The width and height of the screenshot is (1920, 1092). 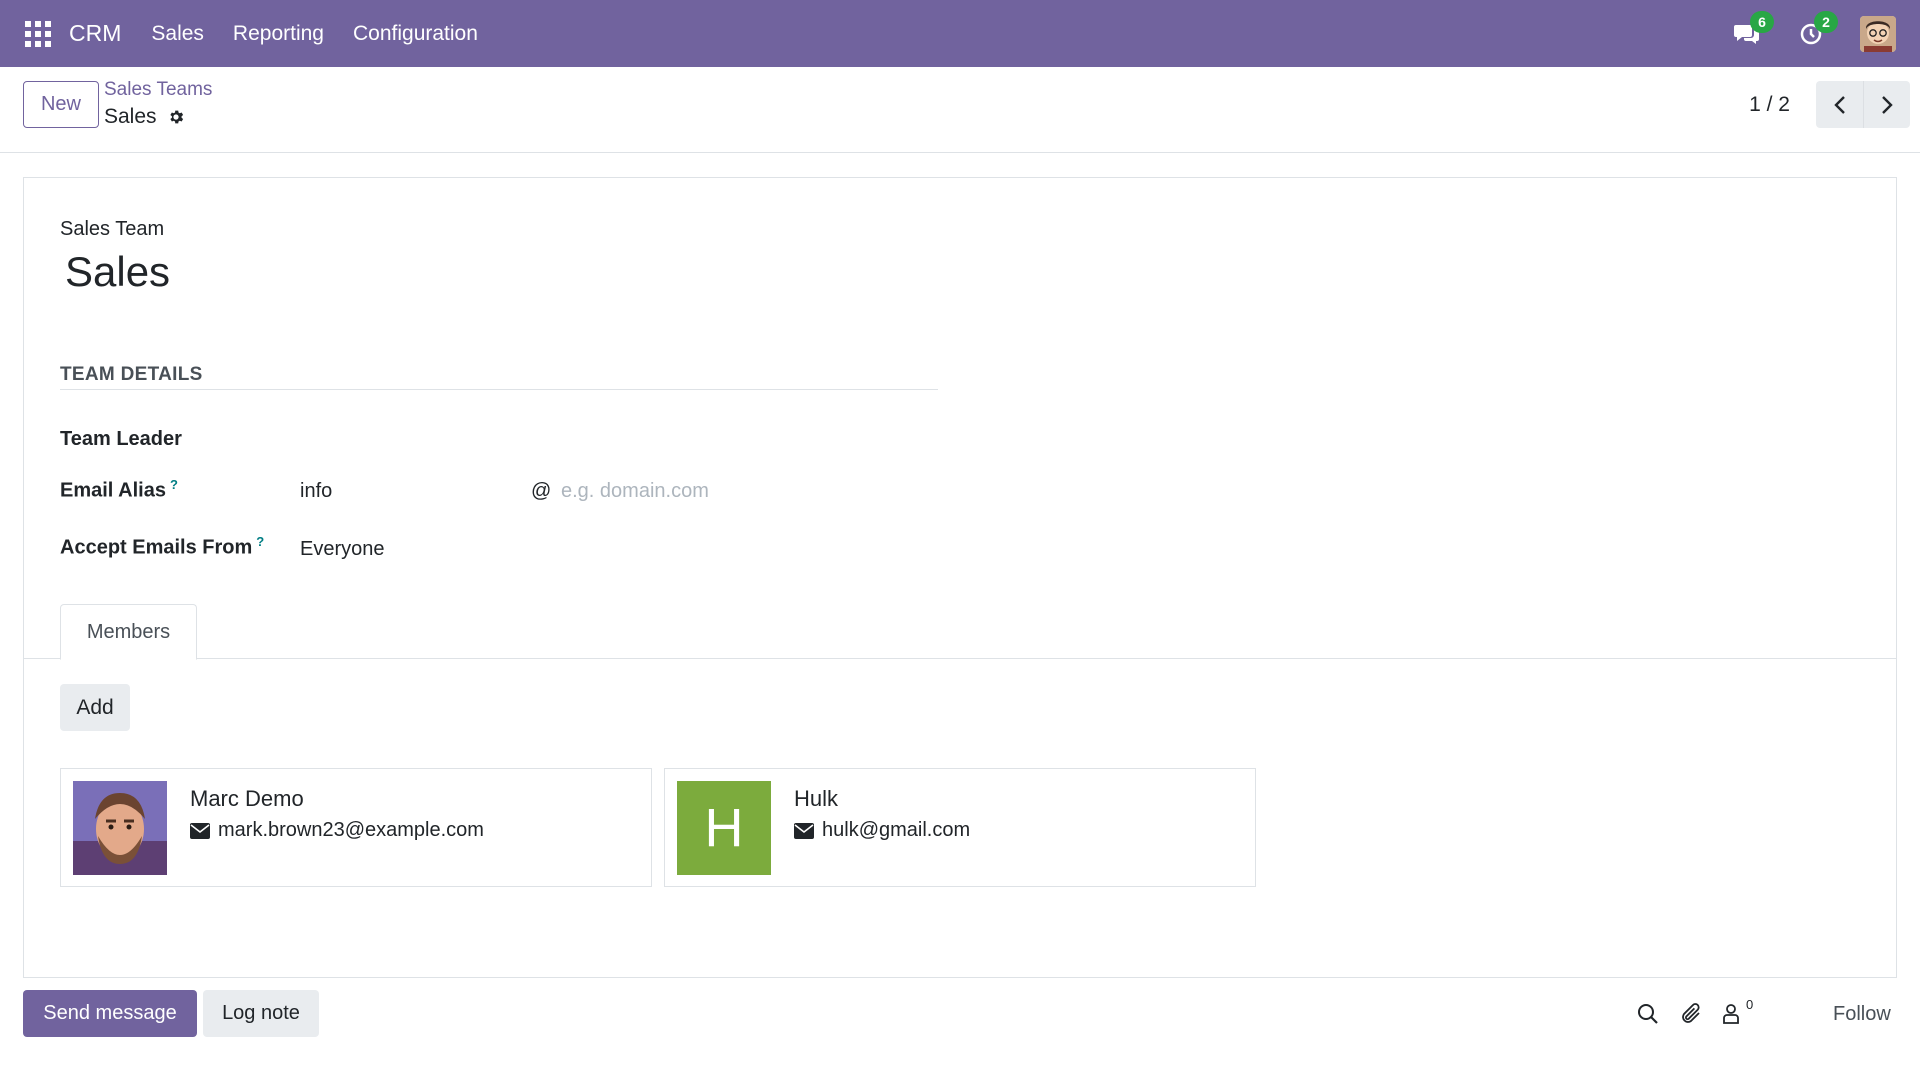 I want to click on member-avatar: H, so click(x=724, y=828).